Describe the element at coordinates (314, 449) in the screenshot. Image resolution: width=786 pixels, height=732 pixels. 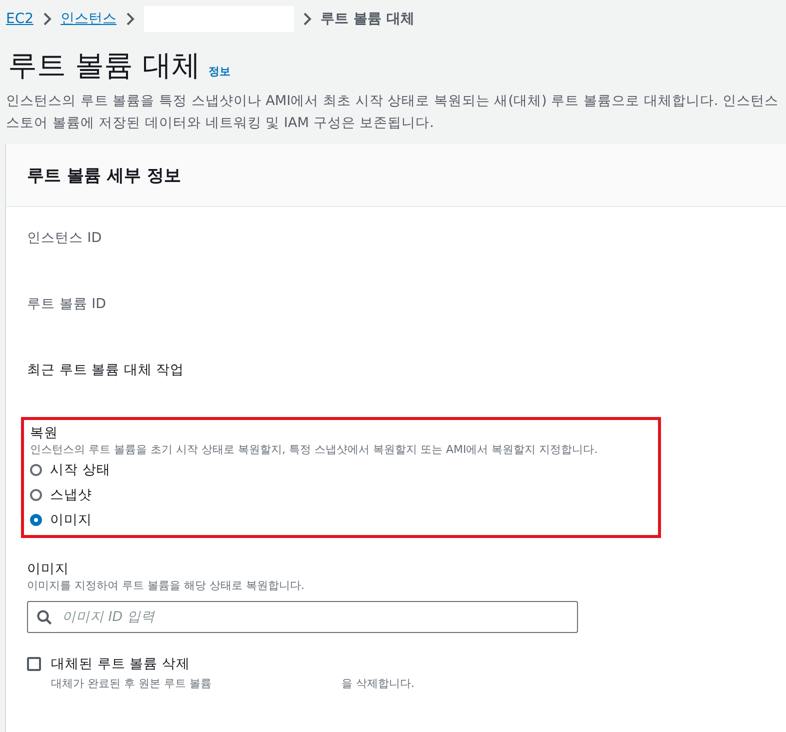
I see `restore-description: 인스턴스의 루트 볼륨을 초기 시작 상태로 복원할지, 특정 스냅샷에서 복원할지 또는 AMI에서 복원할지 지정합니다.` at that location.